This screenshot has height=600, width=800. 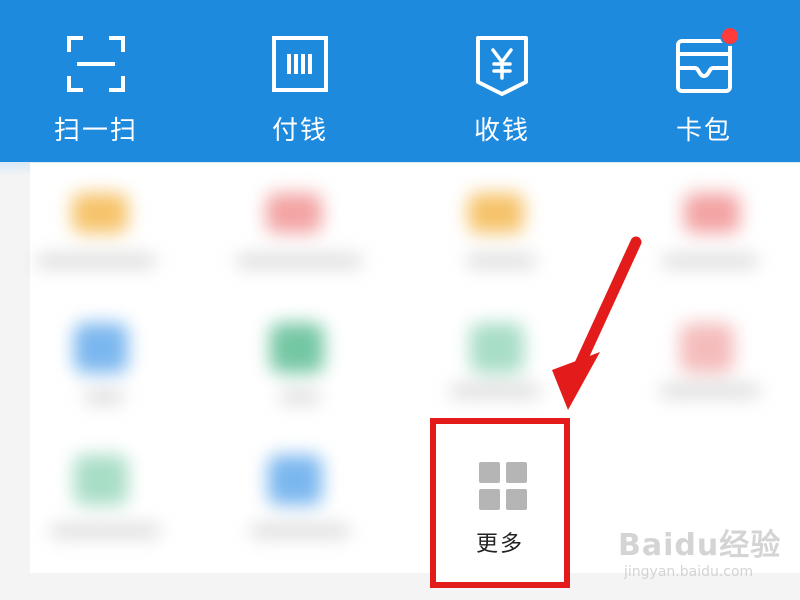 I want to click on card-wallet-label: 卡包, so click(x=703, y=131).